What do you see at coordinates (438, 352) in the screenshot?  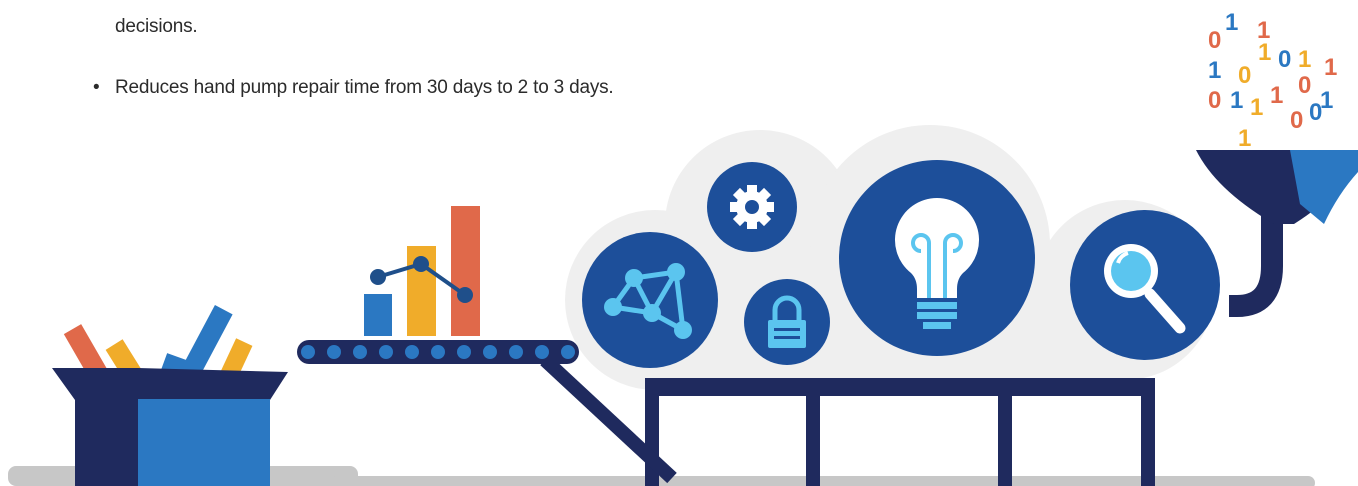 I see `conveyor-icon` at bounding box center [438, 352].